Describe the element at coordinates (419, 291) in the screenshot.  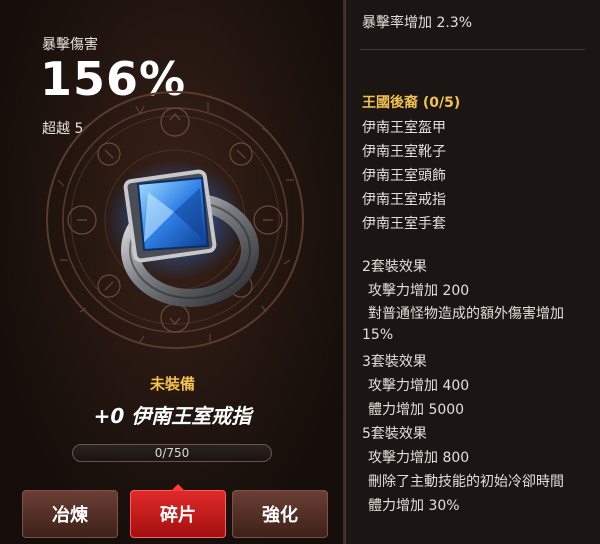
I see `bonus-line: 攻擊力增加 200` at that location.